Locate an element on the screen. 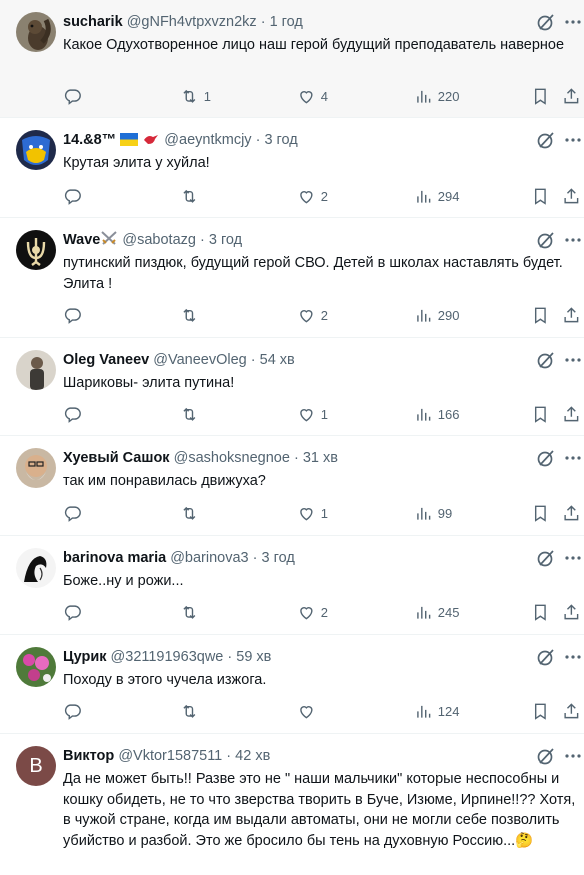 This screenshot has width=584, height=875. views-button: 220 is located at coordinates (436, 96).